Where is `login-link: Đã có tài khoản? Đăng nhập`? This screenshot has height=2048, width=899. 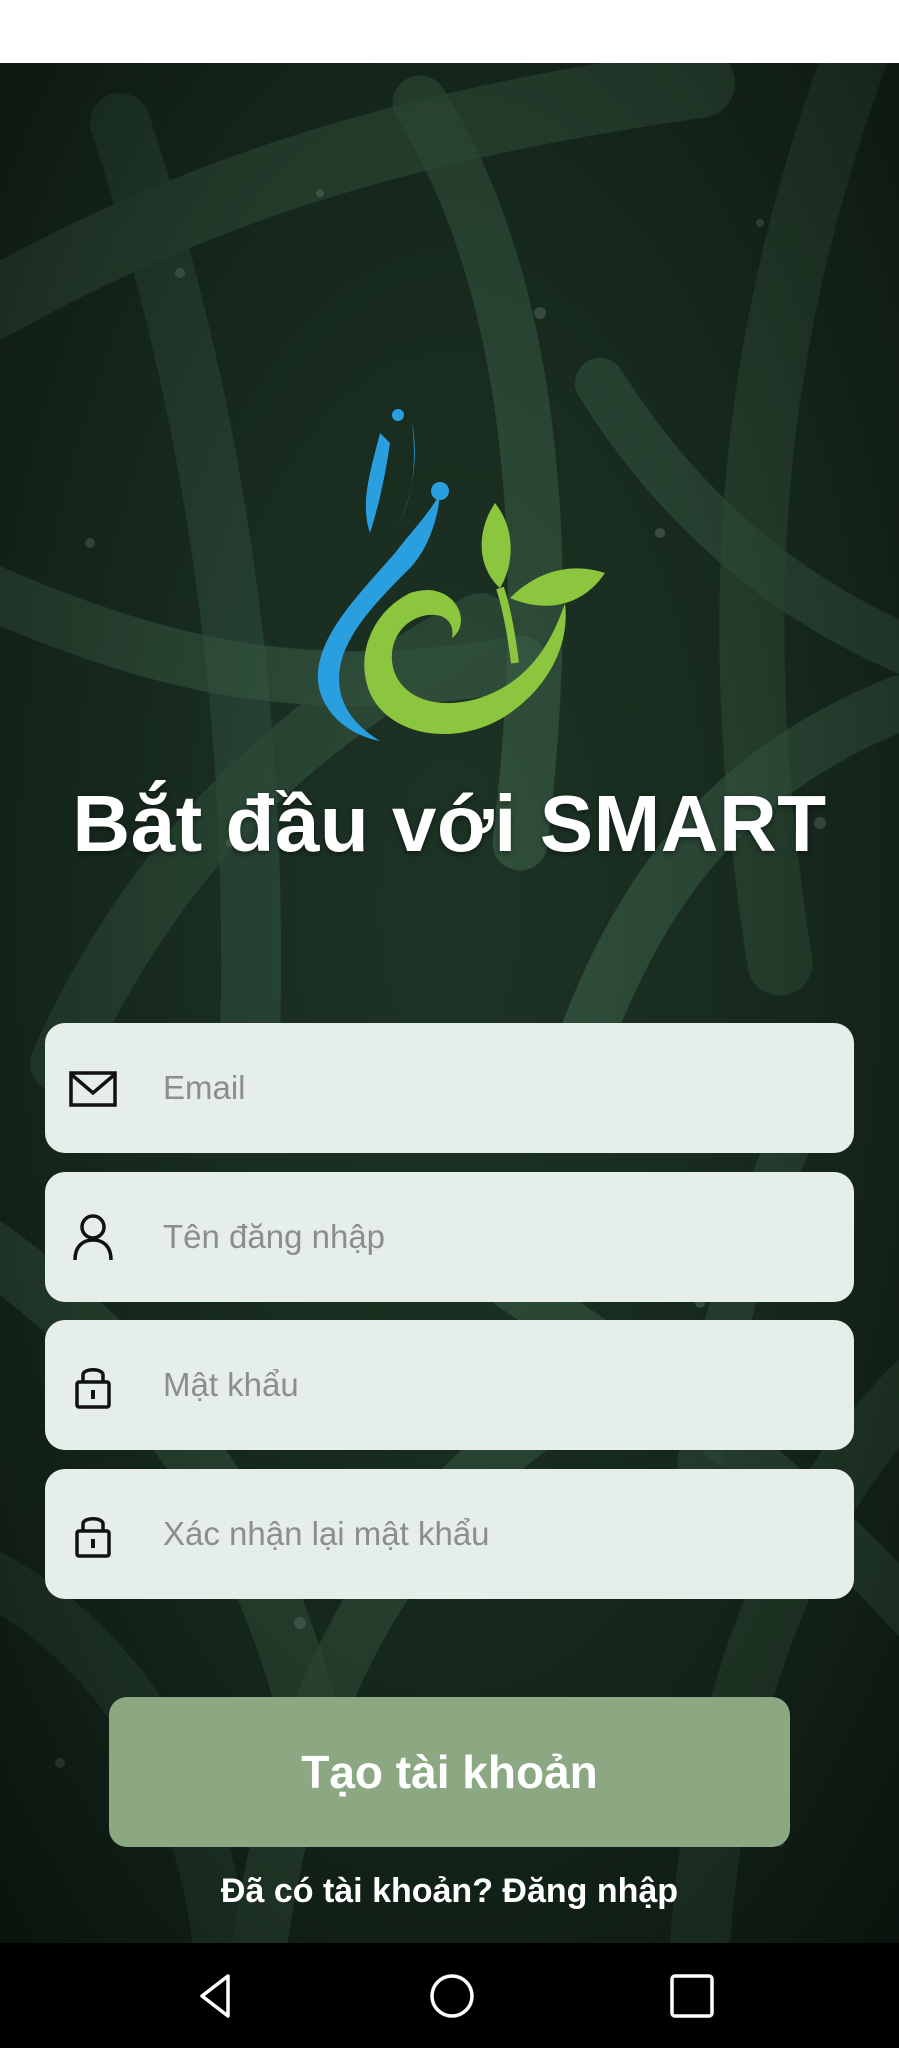
login-link: Đã có tài khoản? Đăng nhập is located at coordinates (449, 1891).